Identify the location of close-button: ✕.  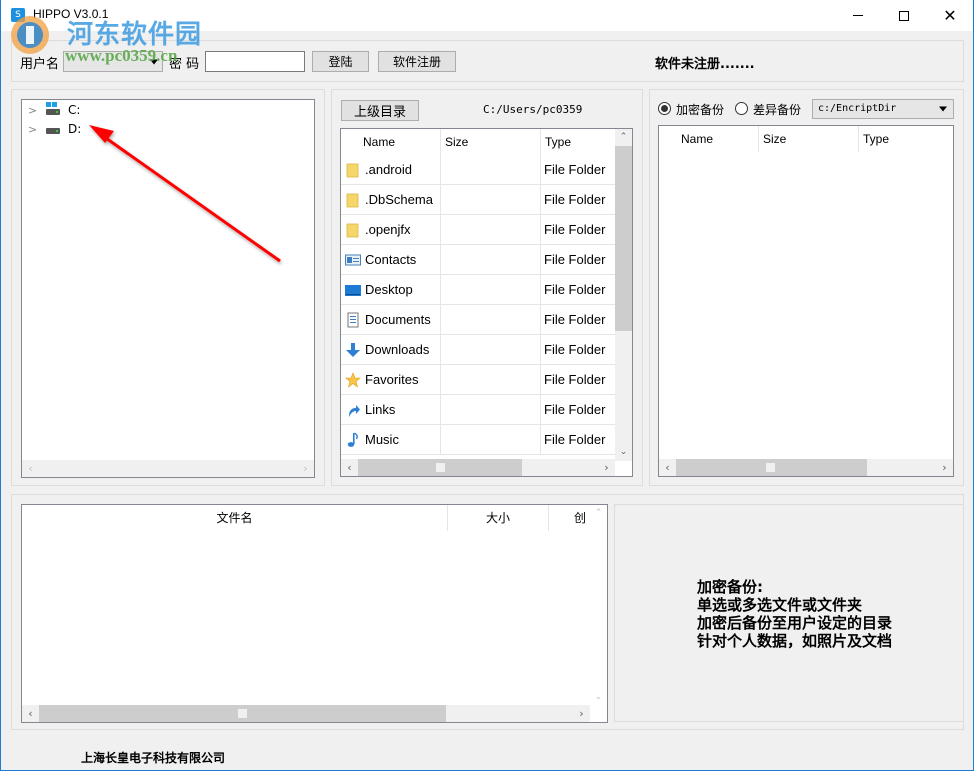
(950, 15).